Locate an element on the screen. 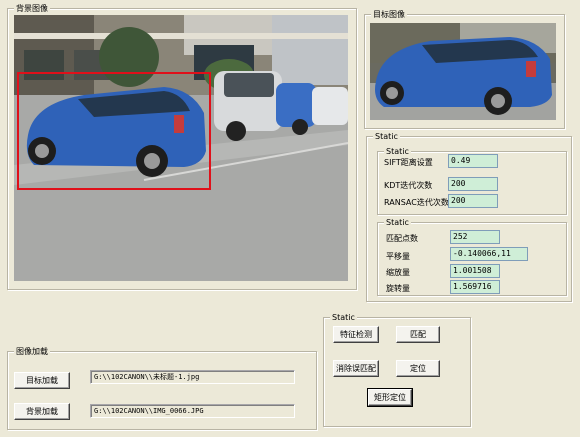 The height and width of the screenshot is (437, 580). scale-label: 缩放量 is located at coordinates (398, 272).